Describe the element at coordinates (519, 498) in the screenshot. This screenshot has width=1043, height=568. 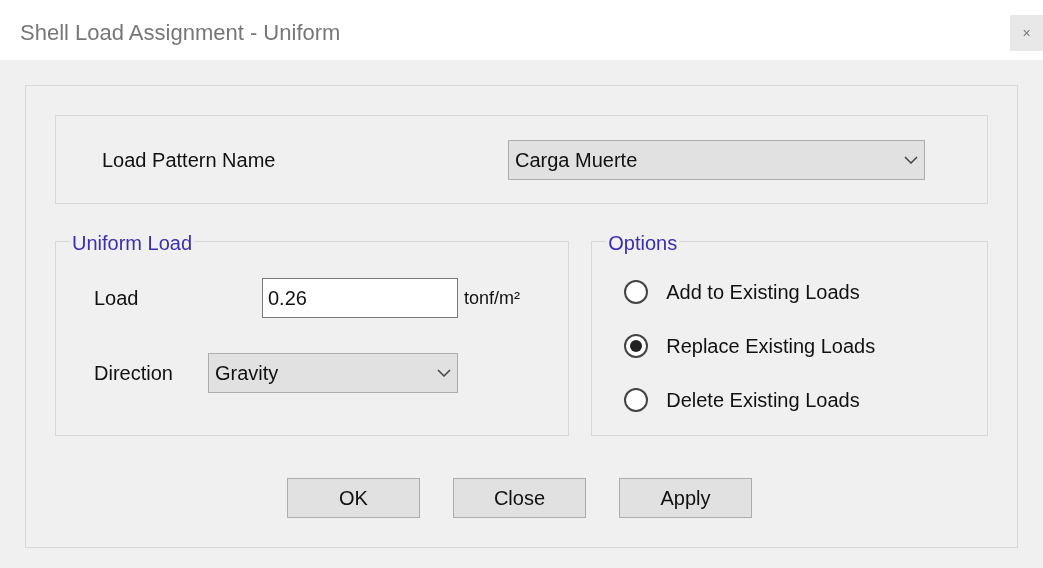
I see `dialog-button: Close` at that location.